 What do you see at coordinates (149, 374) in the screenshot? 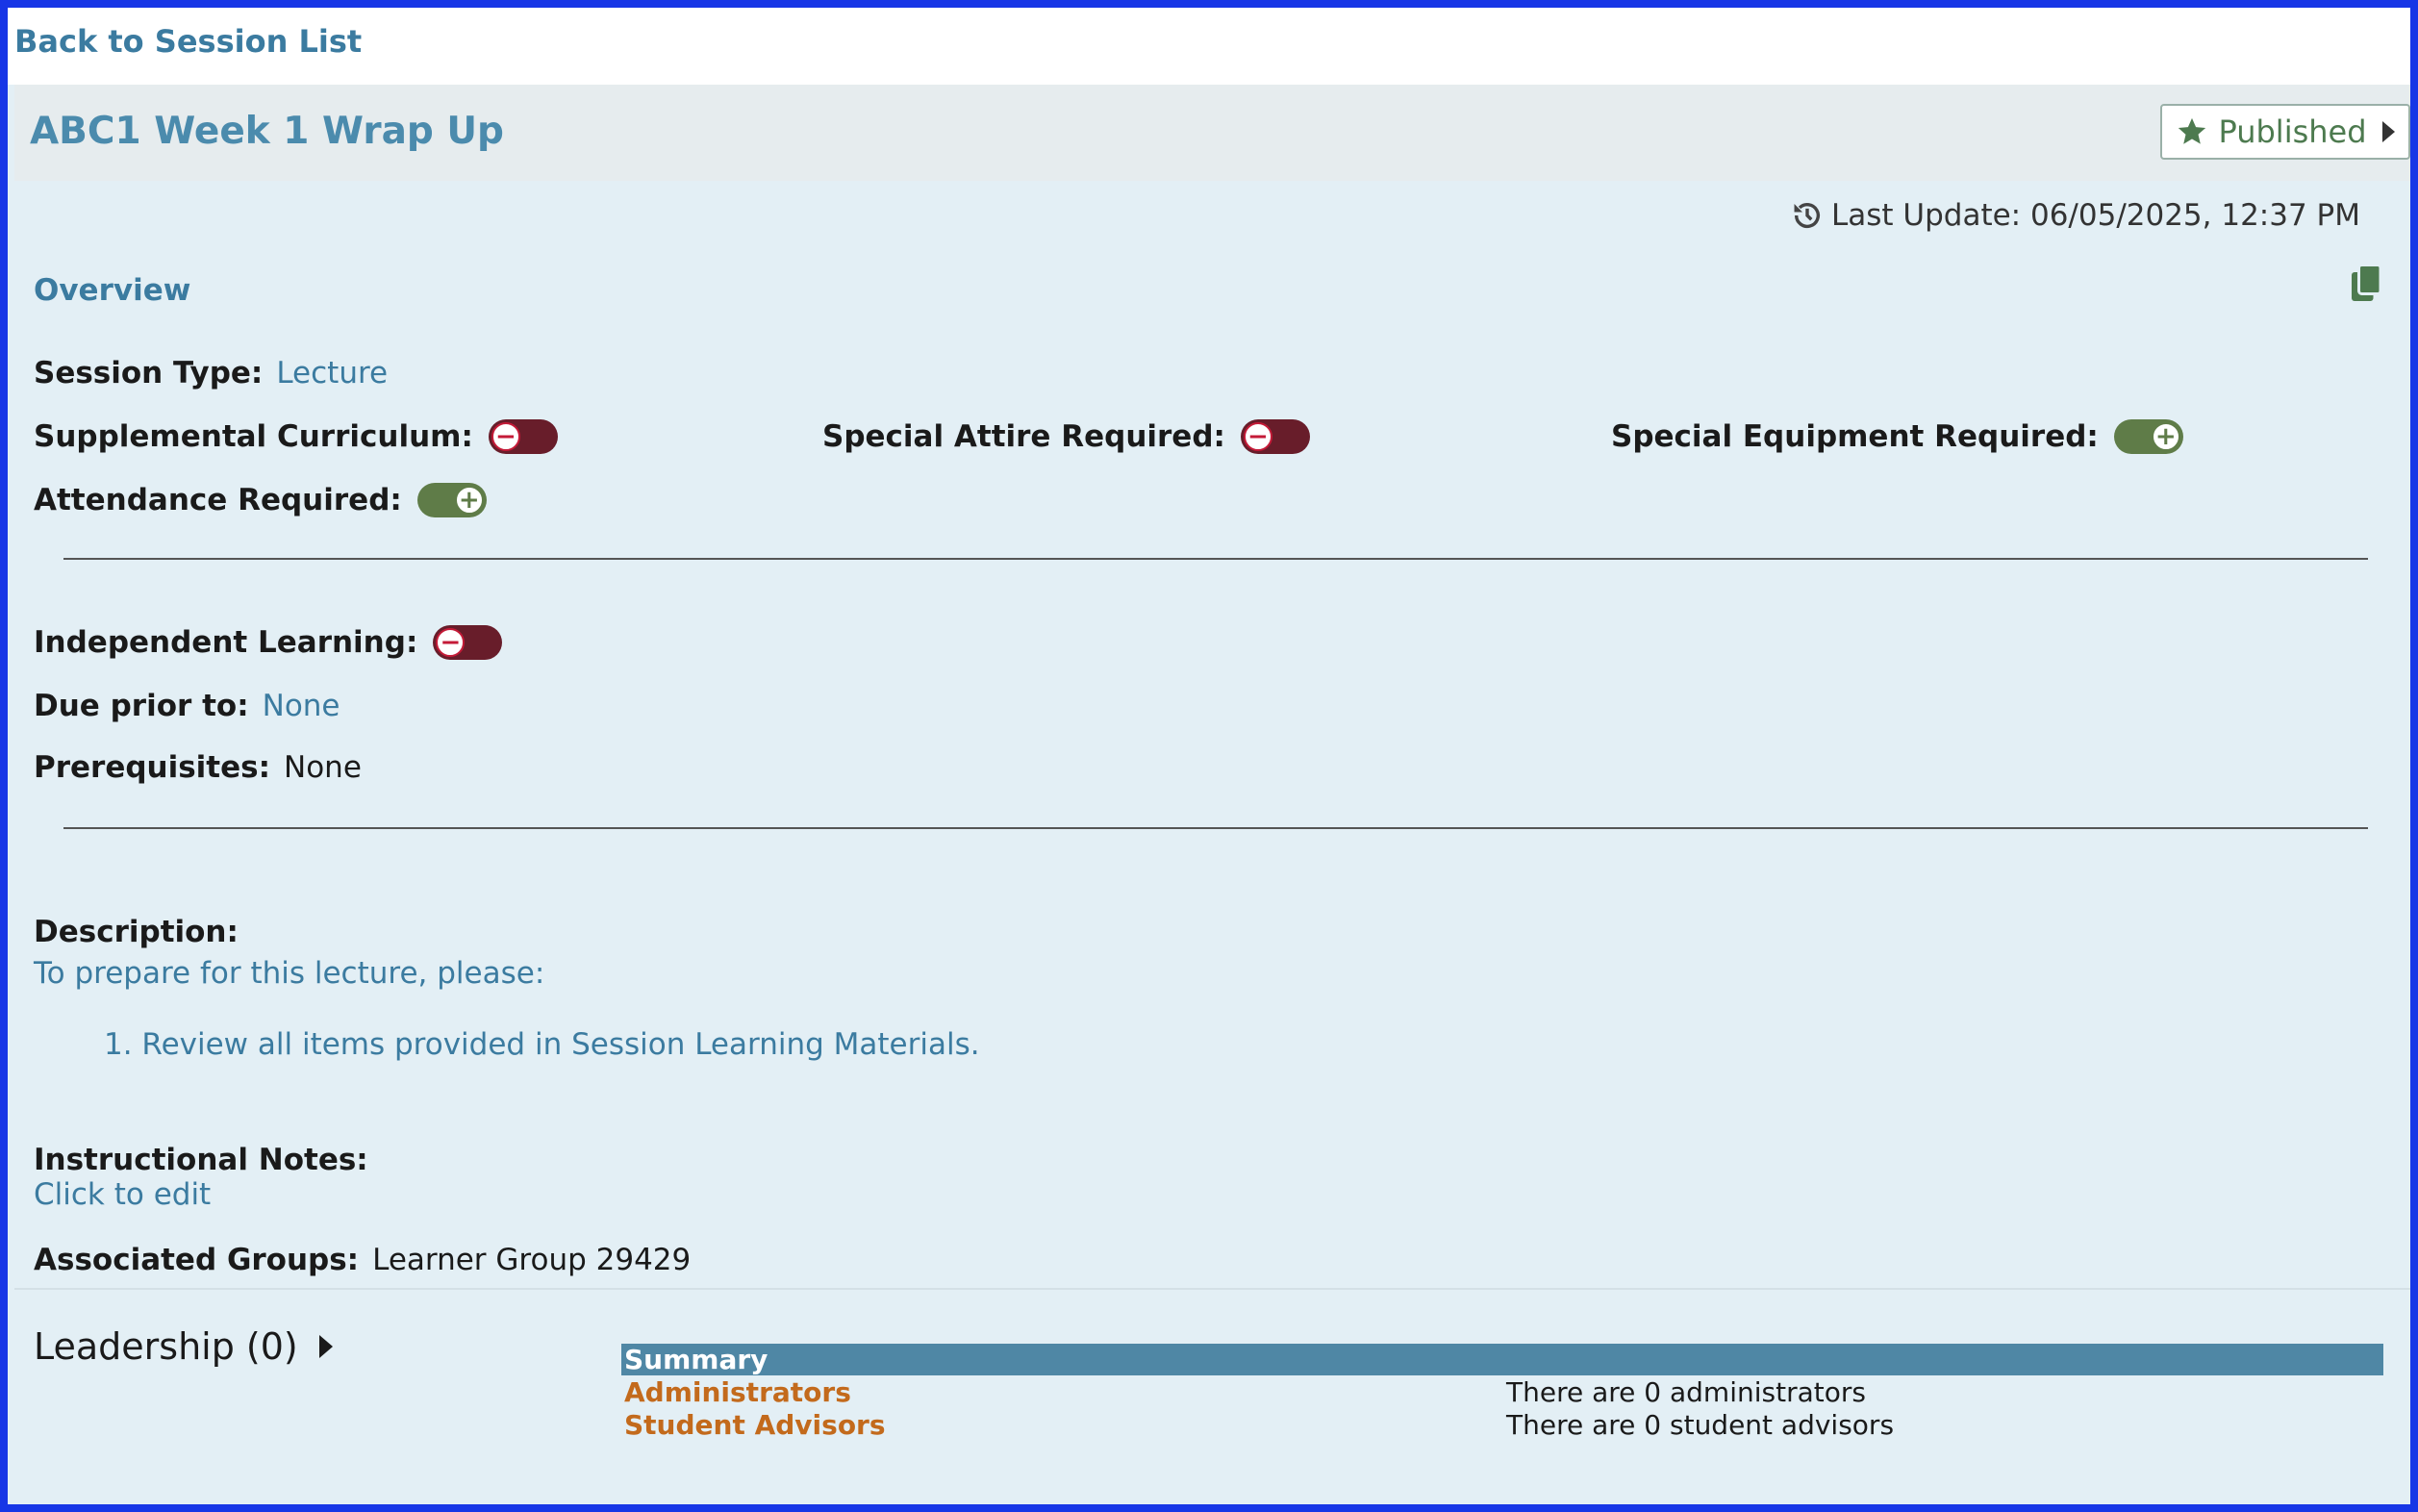
I see `session-type-label: Session Type:` at bounding box center [149, 374].